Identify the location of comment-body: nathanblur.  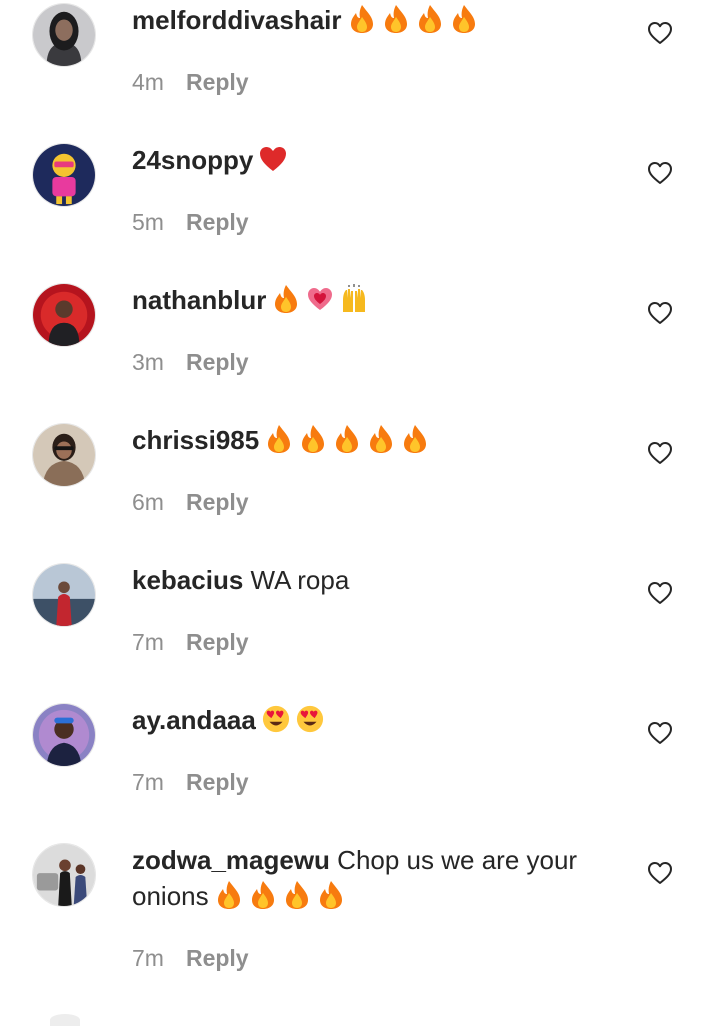
(377, 300).